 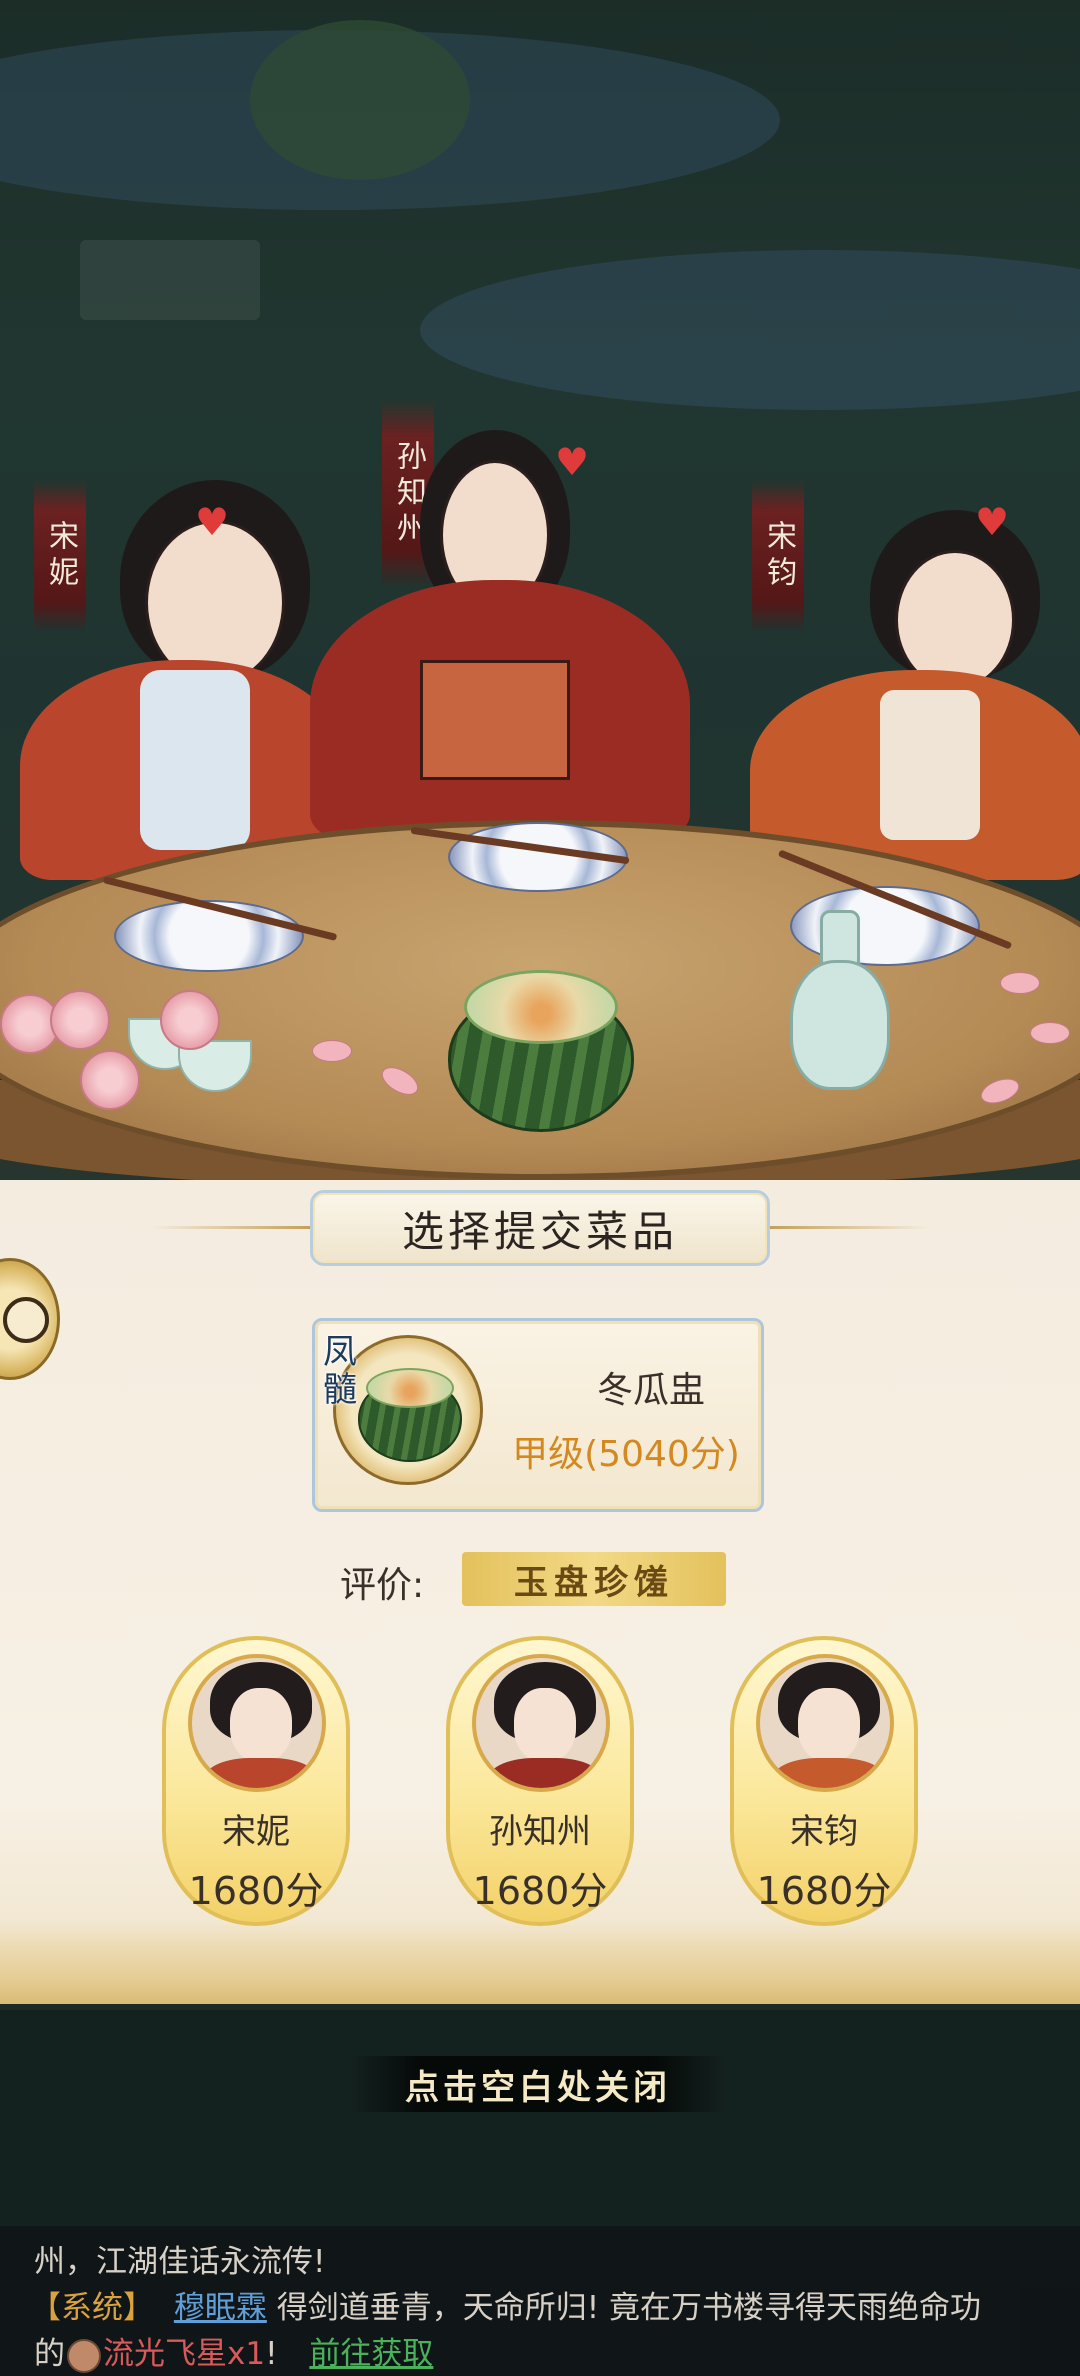 I want to click on plate, so click(x=209, y=936).